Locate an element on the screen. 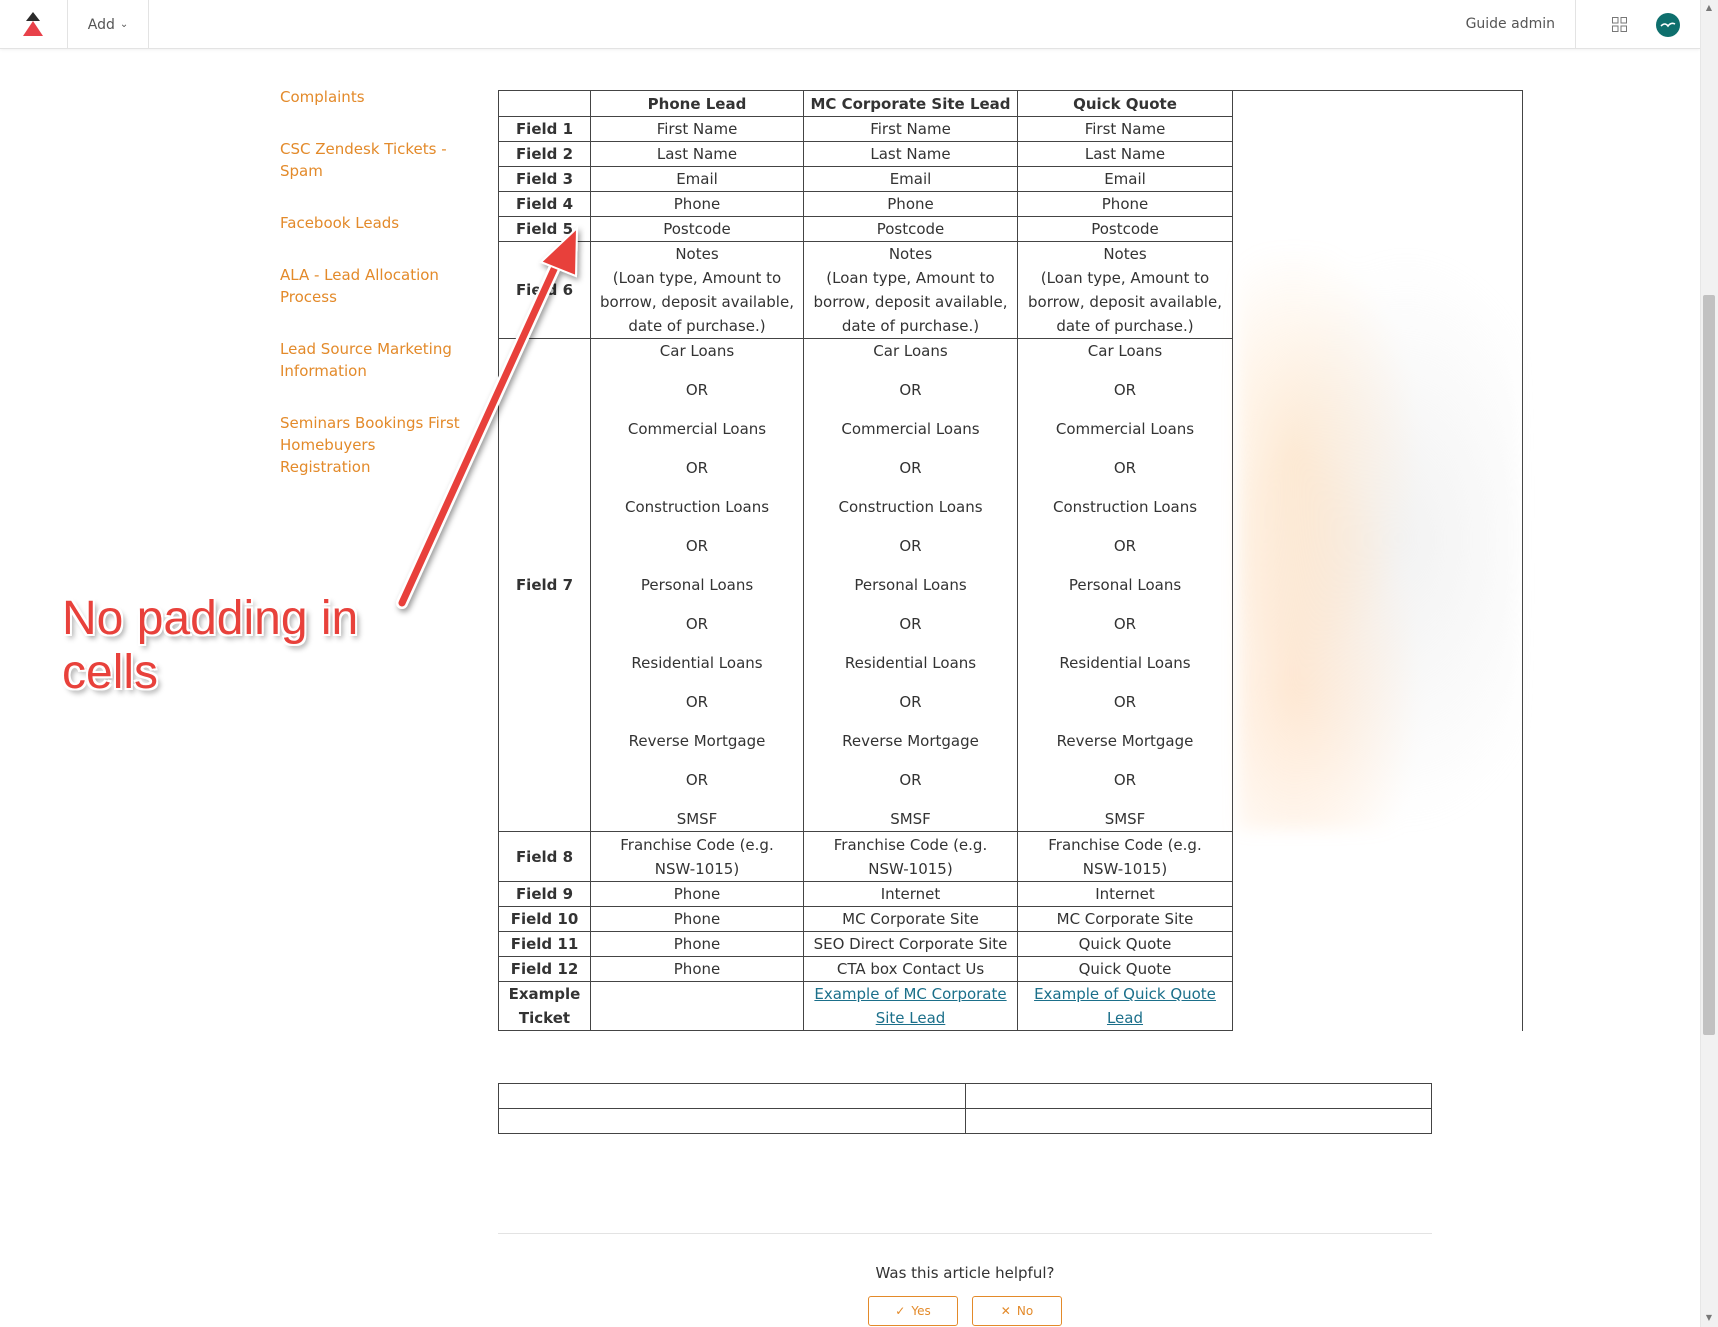 The width and height of the screenshot is (1718, 1327). vote-no-button: ✕ No is located at coordinates (1017, 1311).